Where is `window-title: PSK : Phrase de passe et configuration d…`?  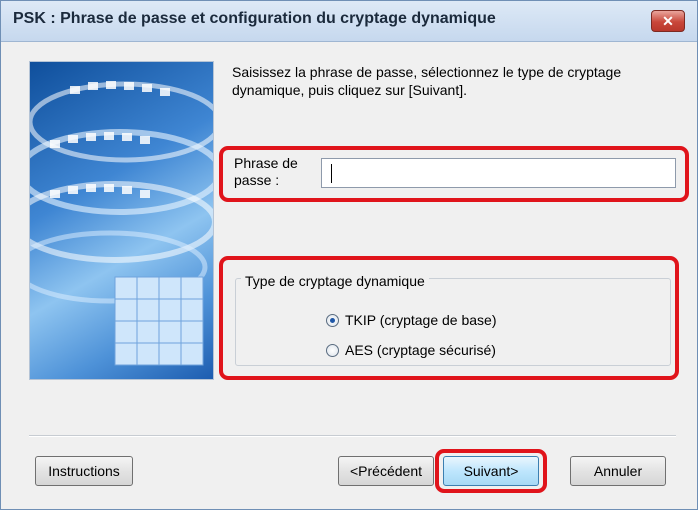
window-title: PSK : Phrase de passe et configuration d… is located at coordinates (254, 18).